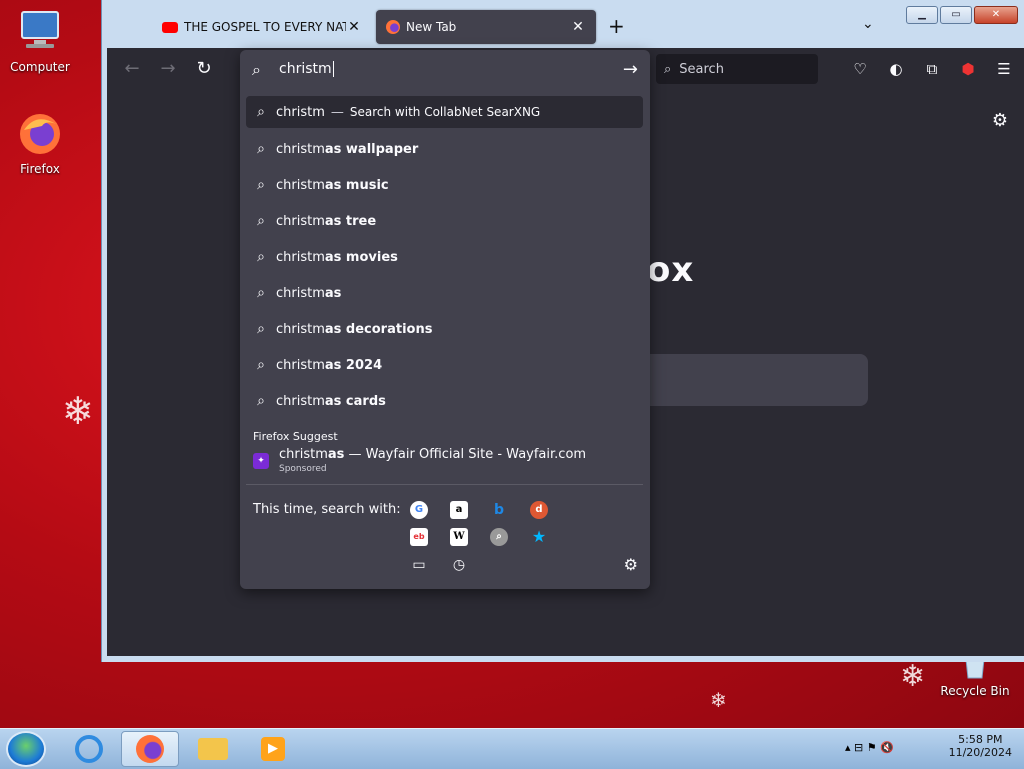 This screenshot has height=769, width=1024. Describe the element at coordinates (265, 27) in the screenshot. I see `tab-title: THE GOSPEL TO EVERY NATION` at that location.